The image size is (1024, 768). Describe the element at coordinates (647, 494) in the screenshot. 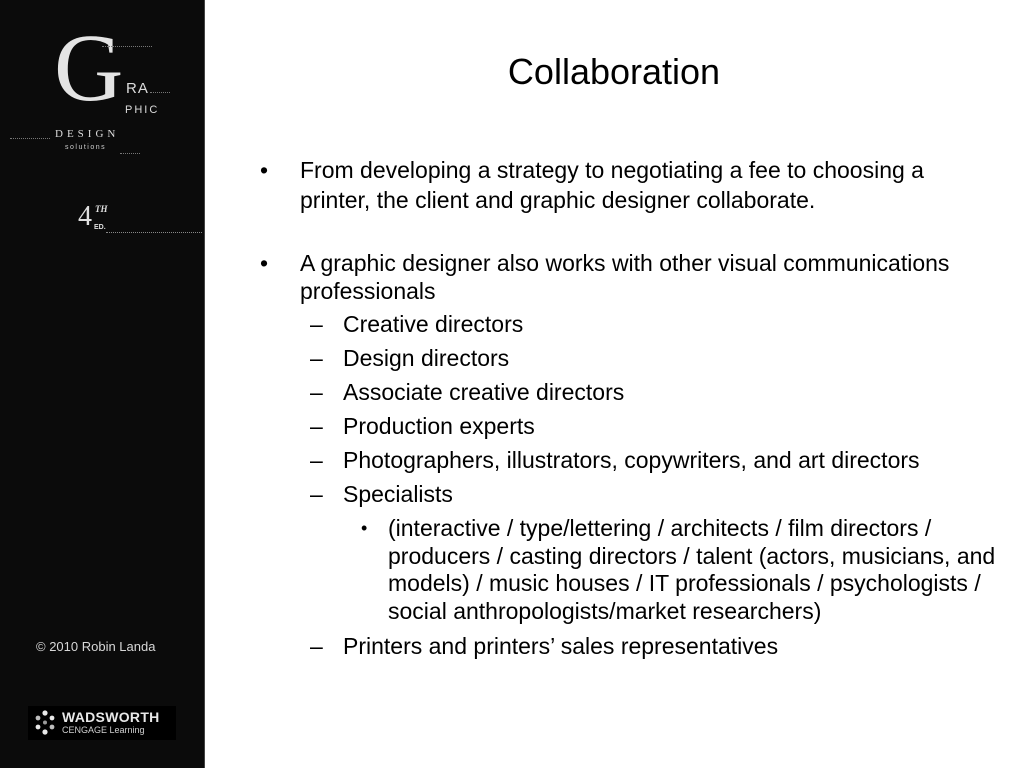

I see `sub-list-item: – Specialists` at that location.